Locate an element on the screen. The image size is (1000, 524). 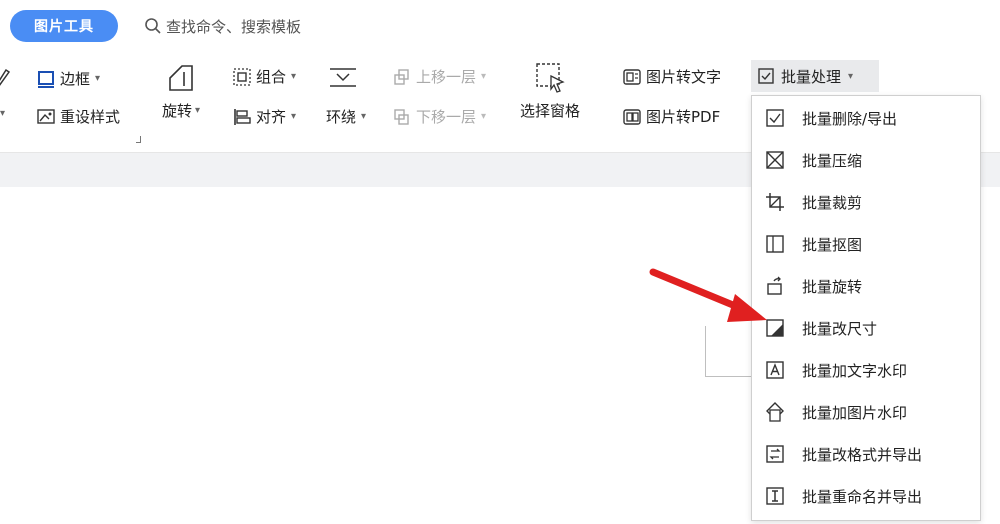
reset-style-icon is located at coordinates (46, 116).